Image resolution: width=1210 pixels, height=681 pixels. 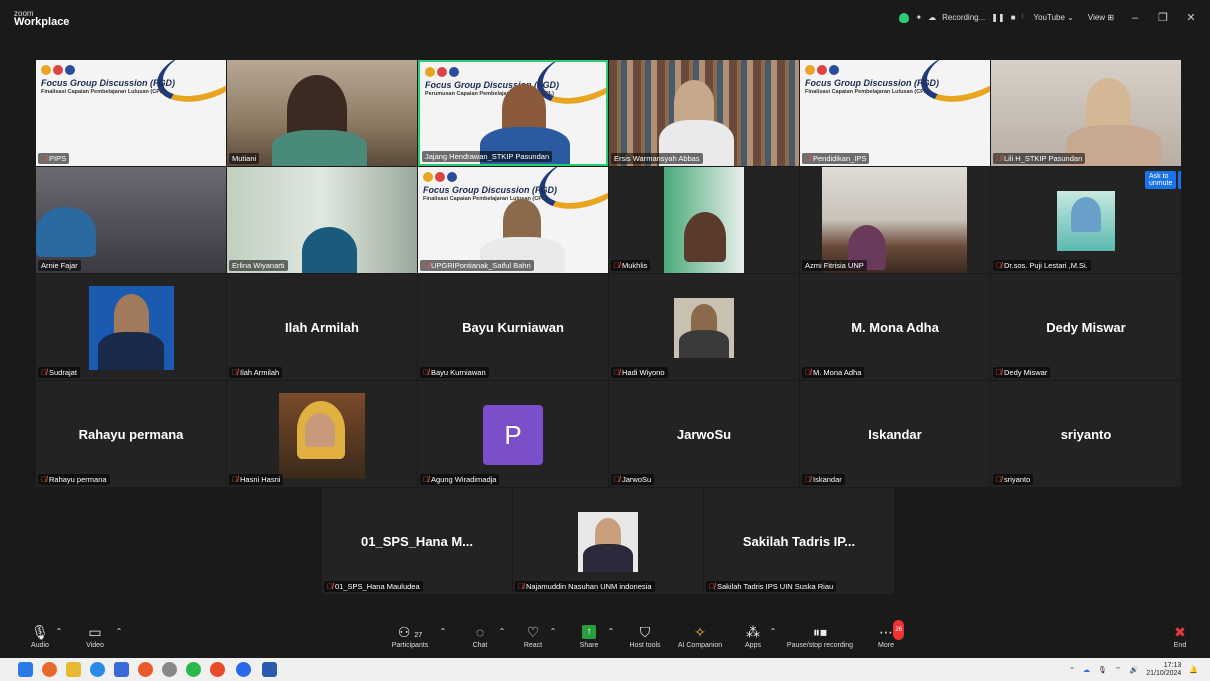 What do you see at coordinates (1022, 17) in the screenshot?
I see `live-stream-icon: ⁾` at bounding box center [1022, 17].